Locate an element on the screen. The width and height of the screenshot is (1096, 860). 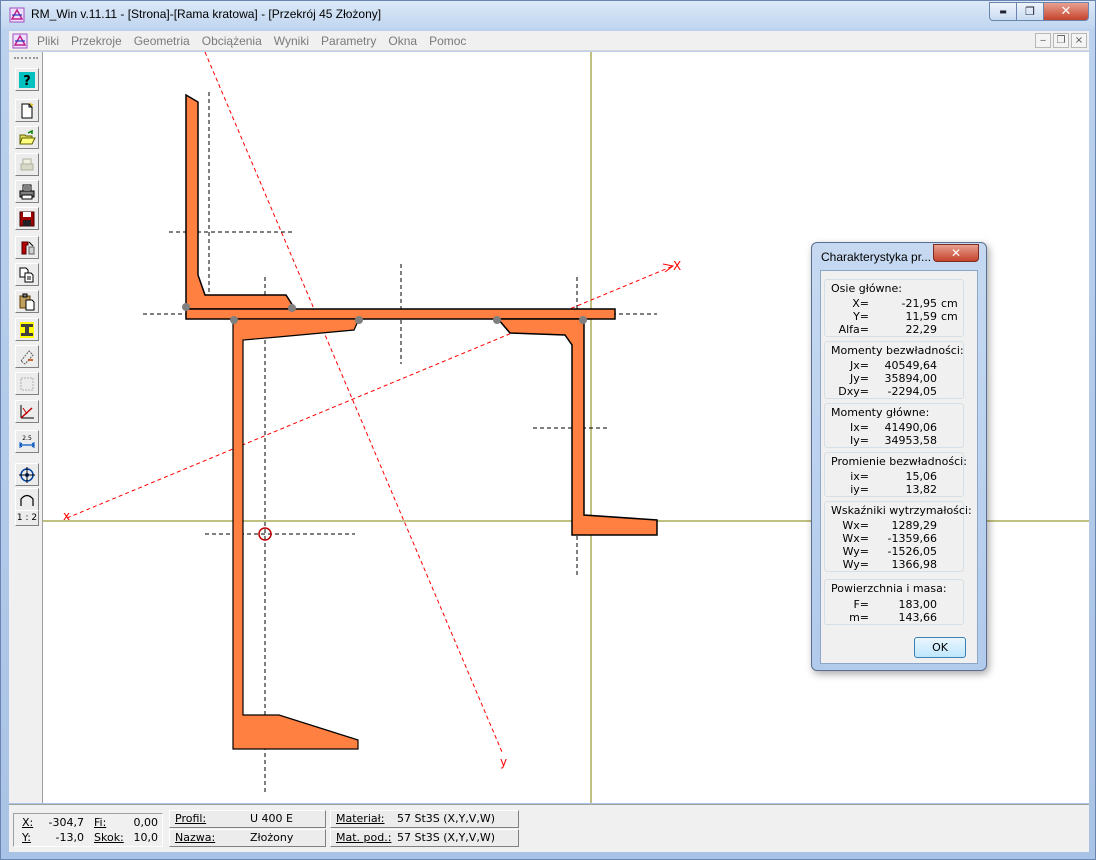
svg-text: 2.5 is located at coordinates (27, 438).